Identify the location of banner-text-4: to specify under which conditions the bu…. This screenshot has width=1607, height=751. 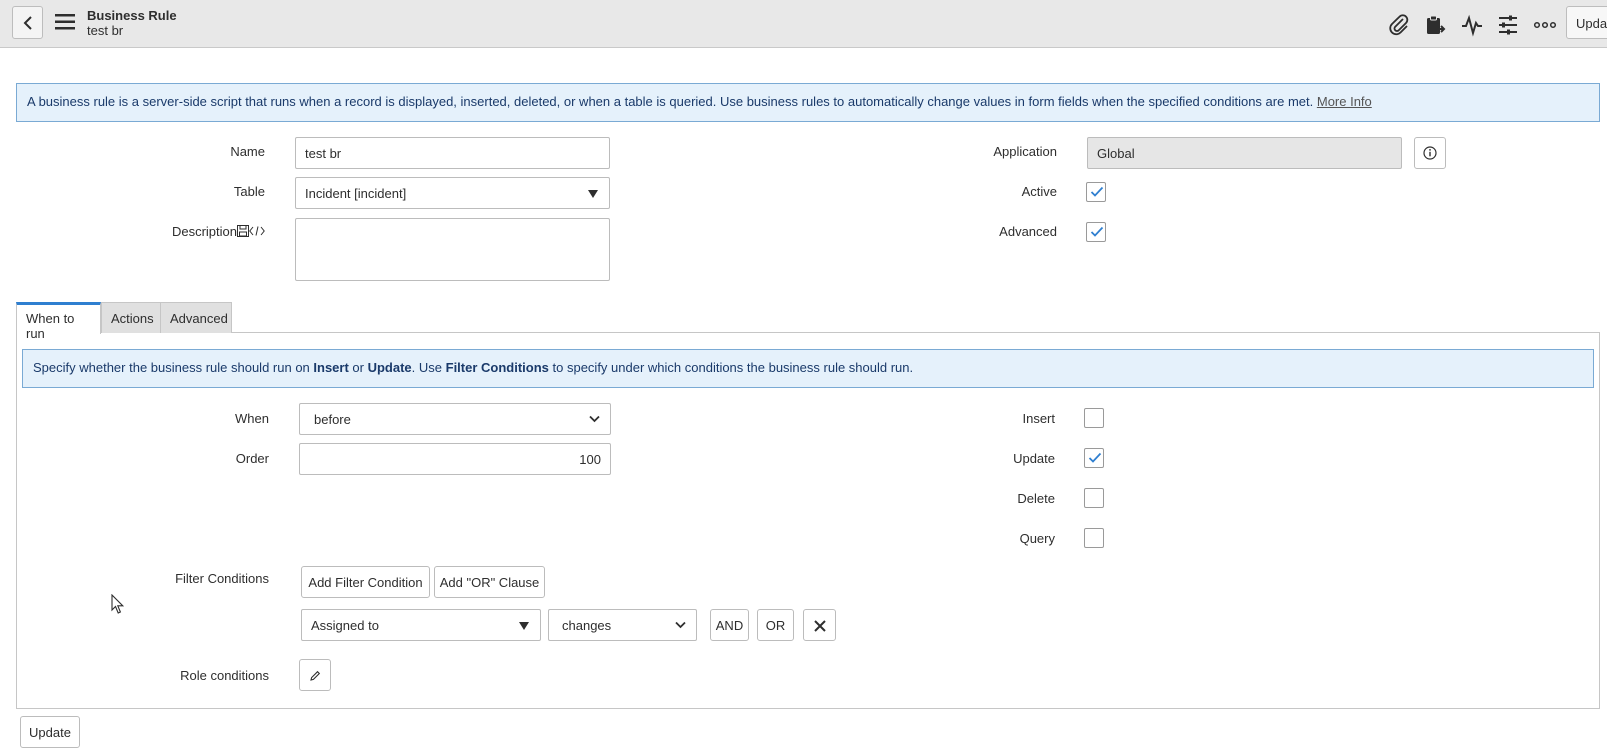
(731, 367).